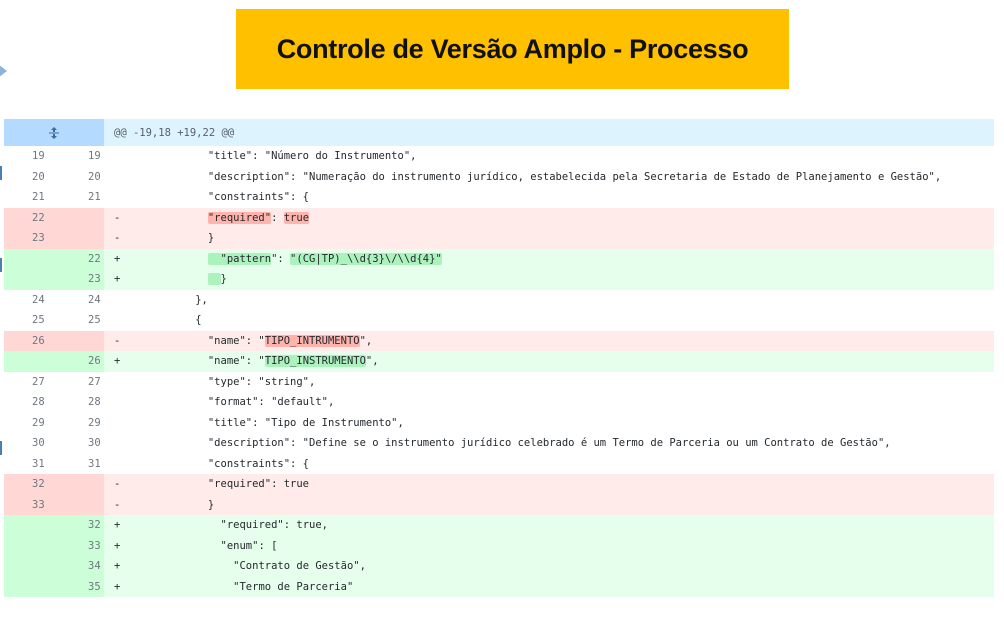  I want to click on old-line-number: 22, so click(29, 217).